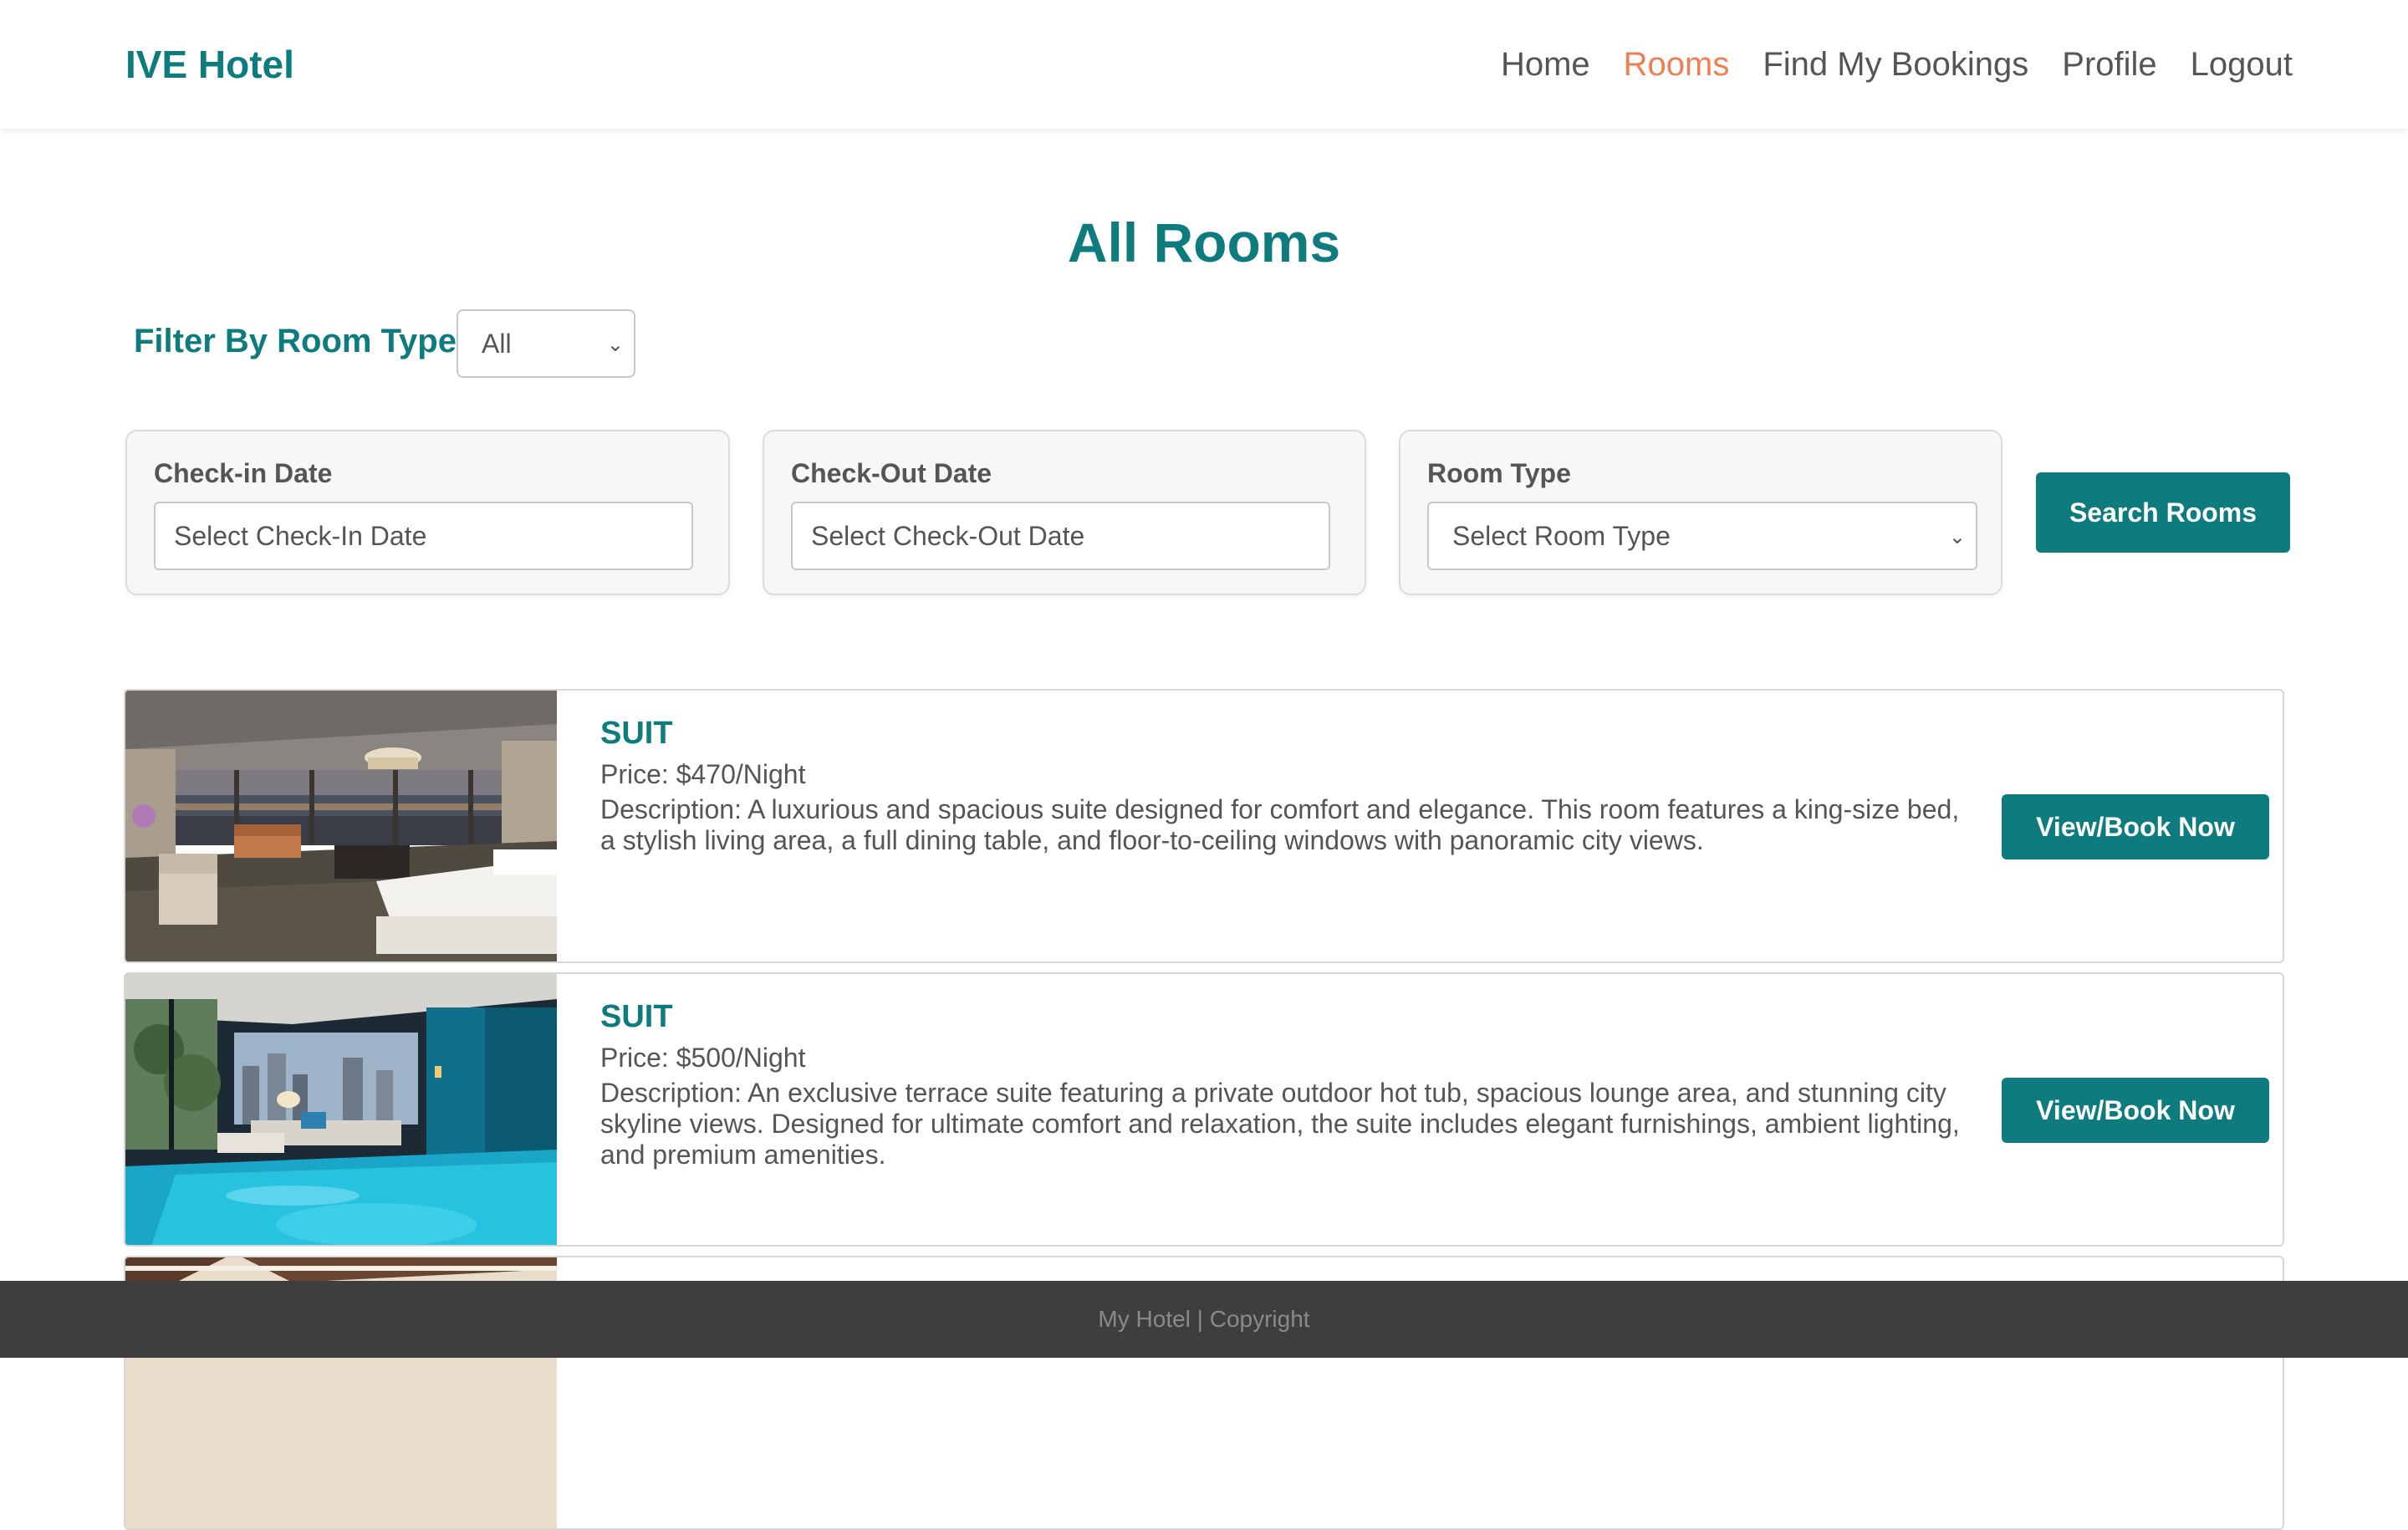 The image size is (2408, 1530). I want to click on footer: My Hotel | Copyright, so click(1204, 1319).